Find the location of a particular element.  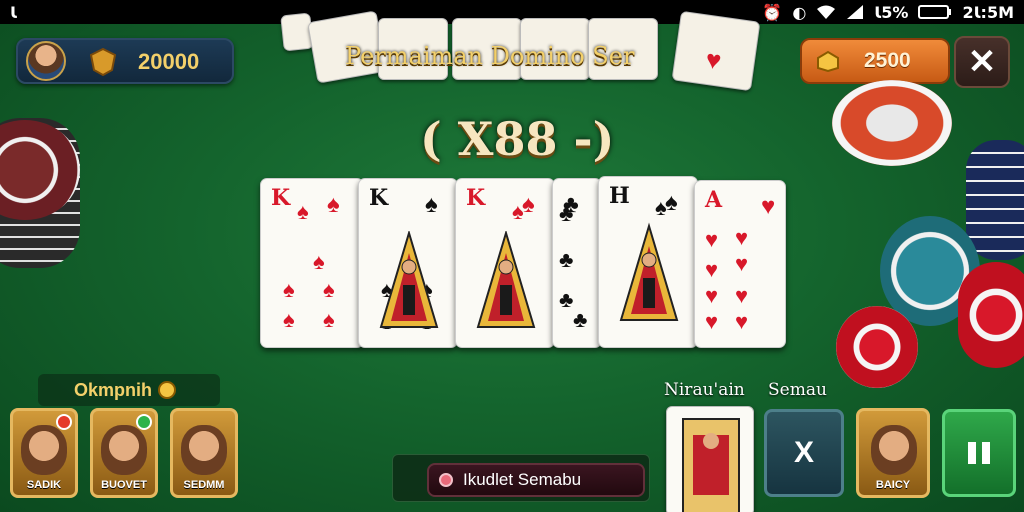

pause-button is located at coordinates (979, 453).